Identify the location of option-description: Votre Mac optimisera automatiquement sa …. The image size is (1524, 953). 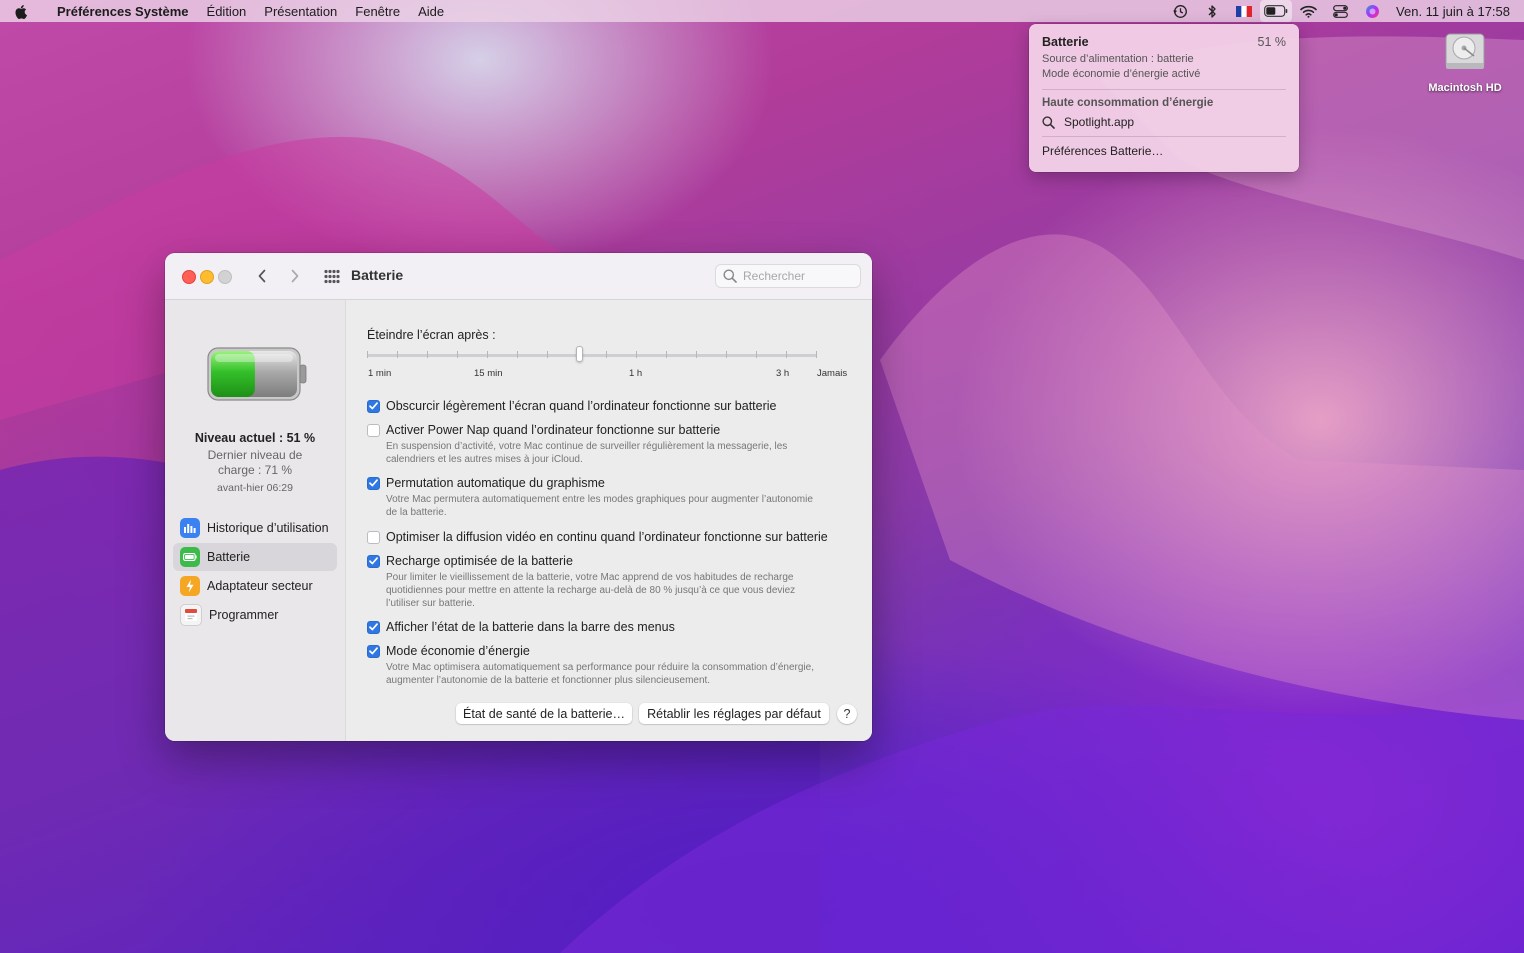
(616, 674).